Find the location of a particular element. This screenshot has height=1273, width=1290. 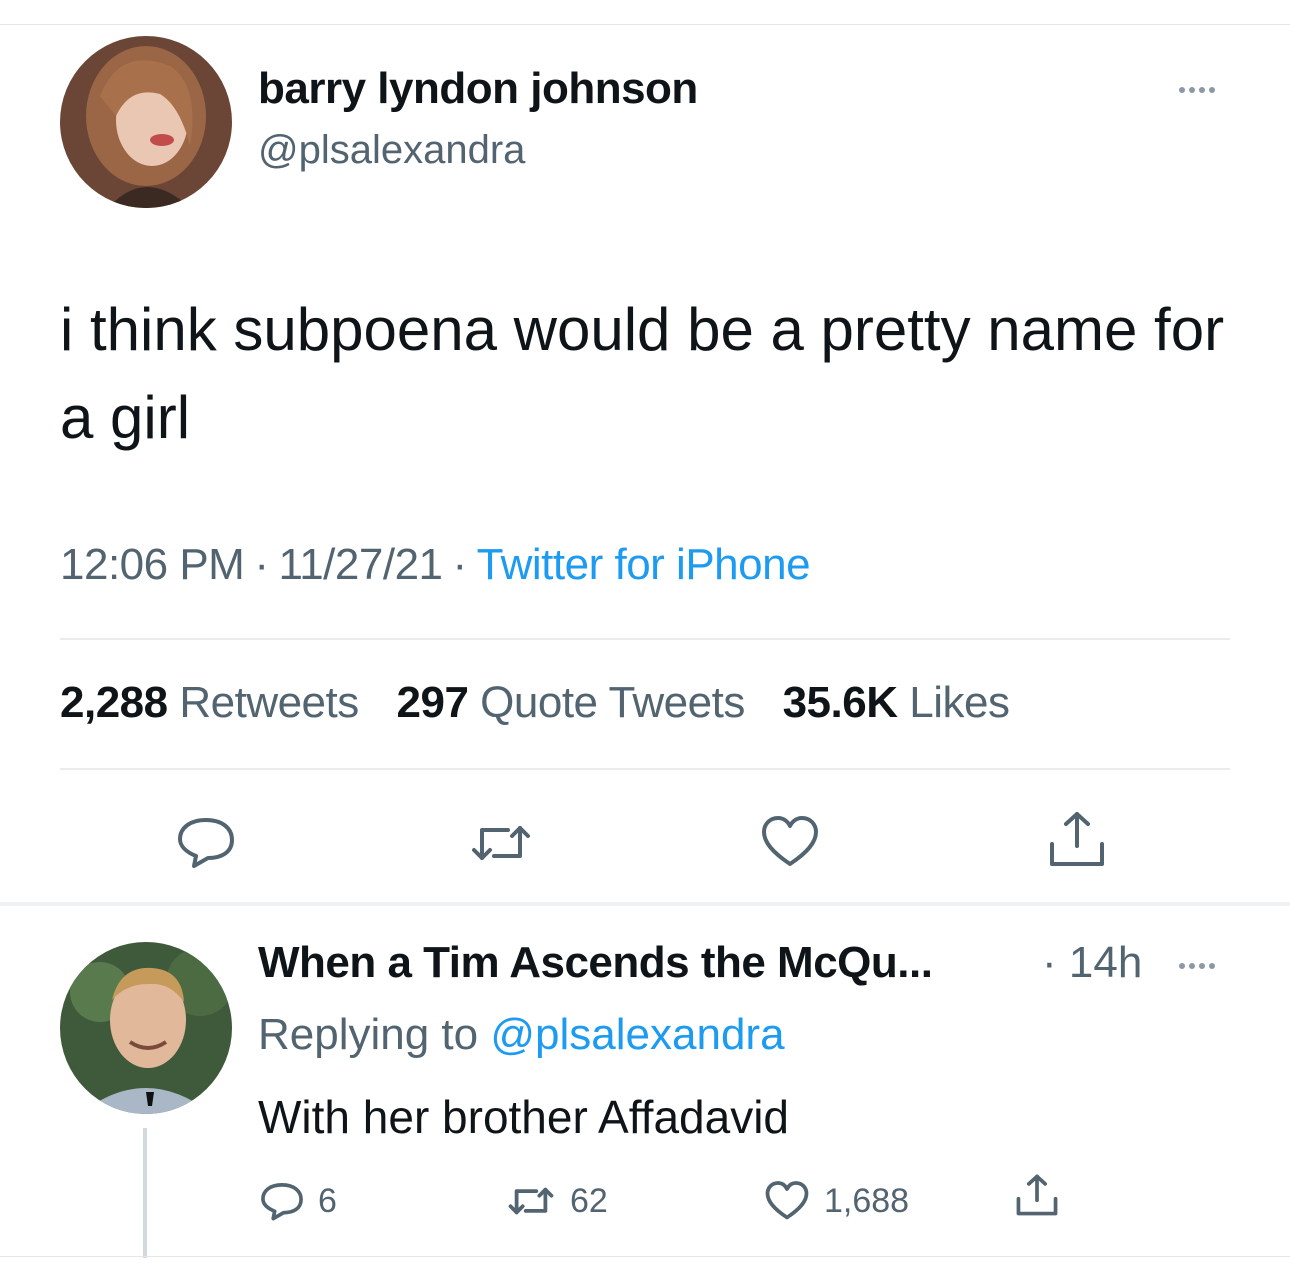

more-options-icon is located at coordinates (1197, 90).